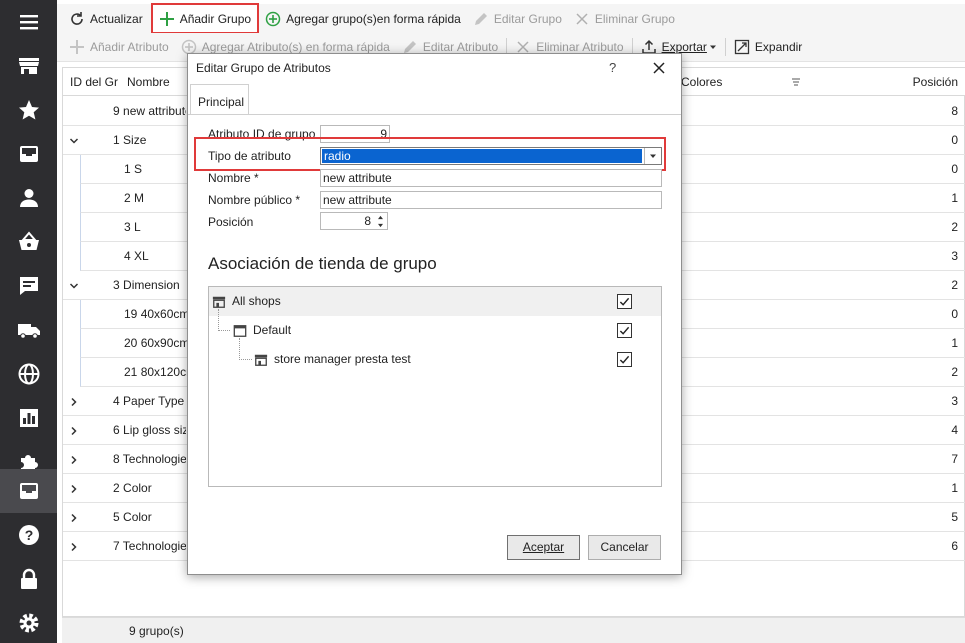 This screenshot has width=965, height=643. I want to click on stepper-down-button, so click(380, 225).